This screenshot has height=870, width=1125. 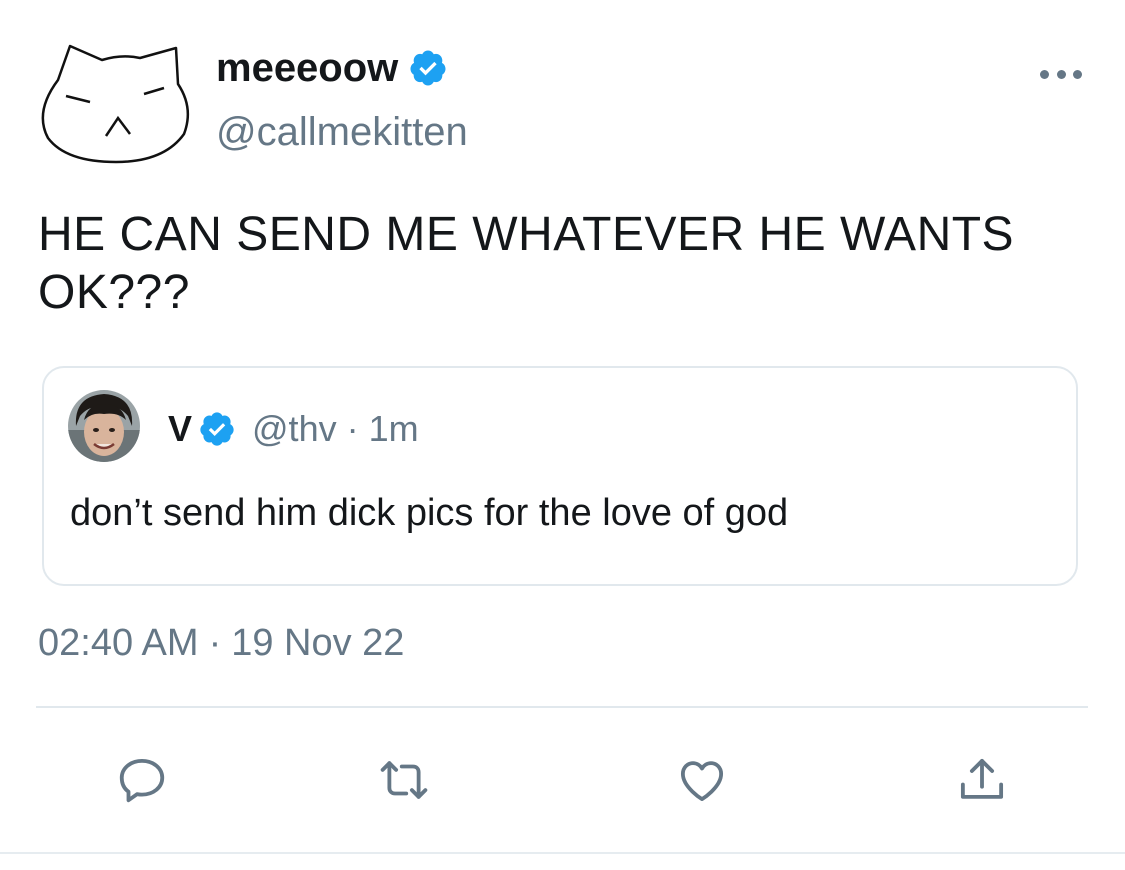 I want to click on quoted-handle: @thv, so click(x=294, y=429).